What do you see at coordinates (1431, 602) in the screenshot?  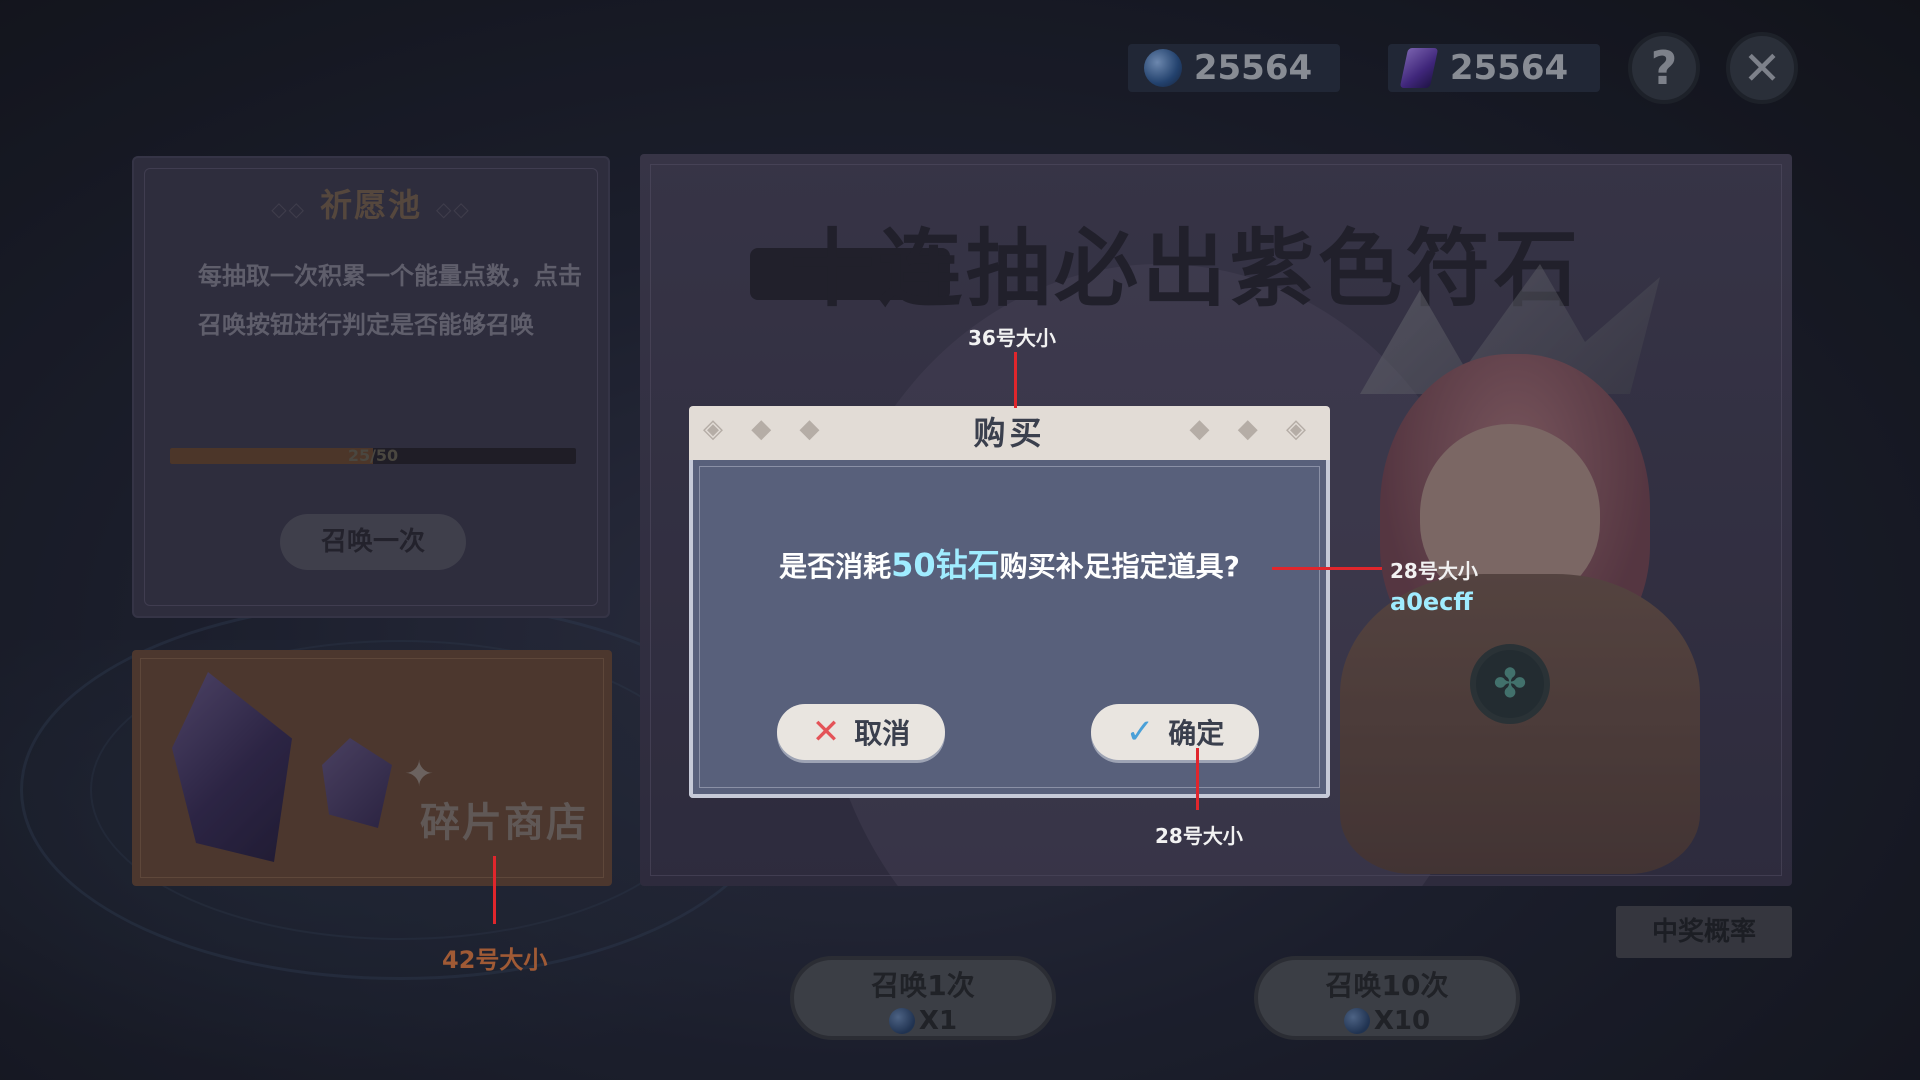 I see `annotation-msg-color: a0ecff` at bounding box center [1431, 602].